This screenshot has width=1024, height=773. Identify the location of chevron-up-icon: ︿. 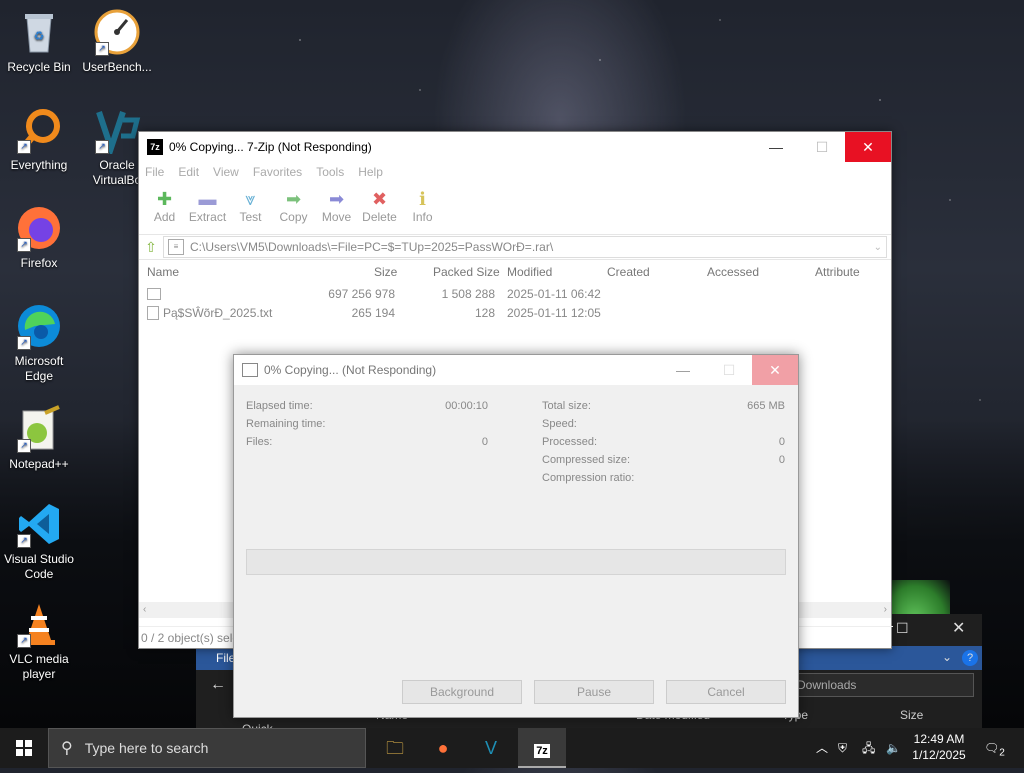
(822, 748).